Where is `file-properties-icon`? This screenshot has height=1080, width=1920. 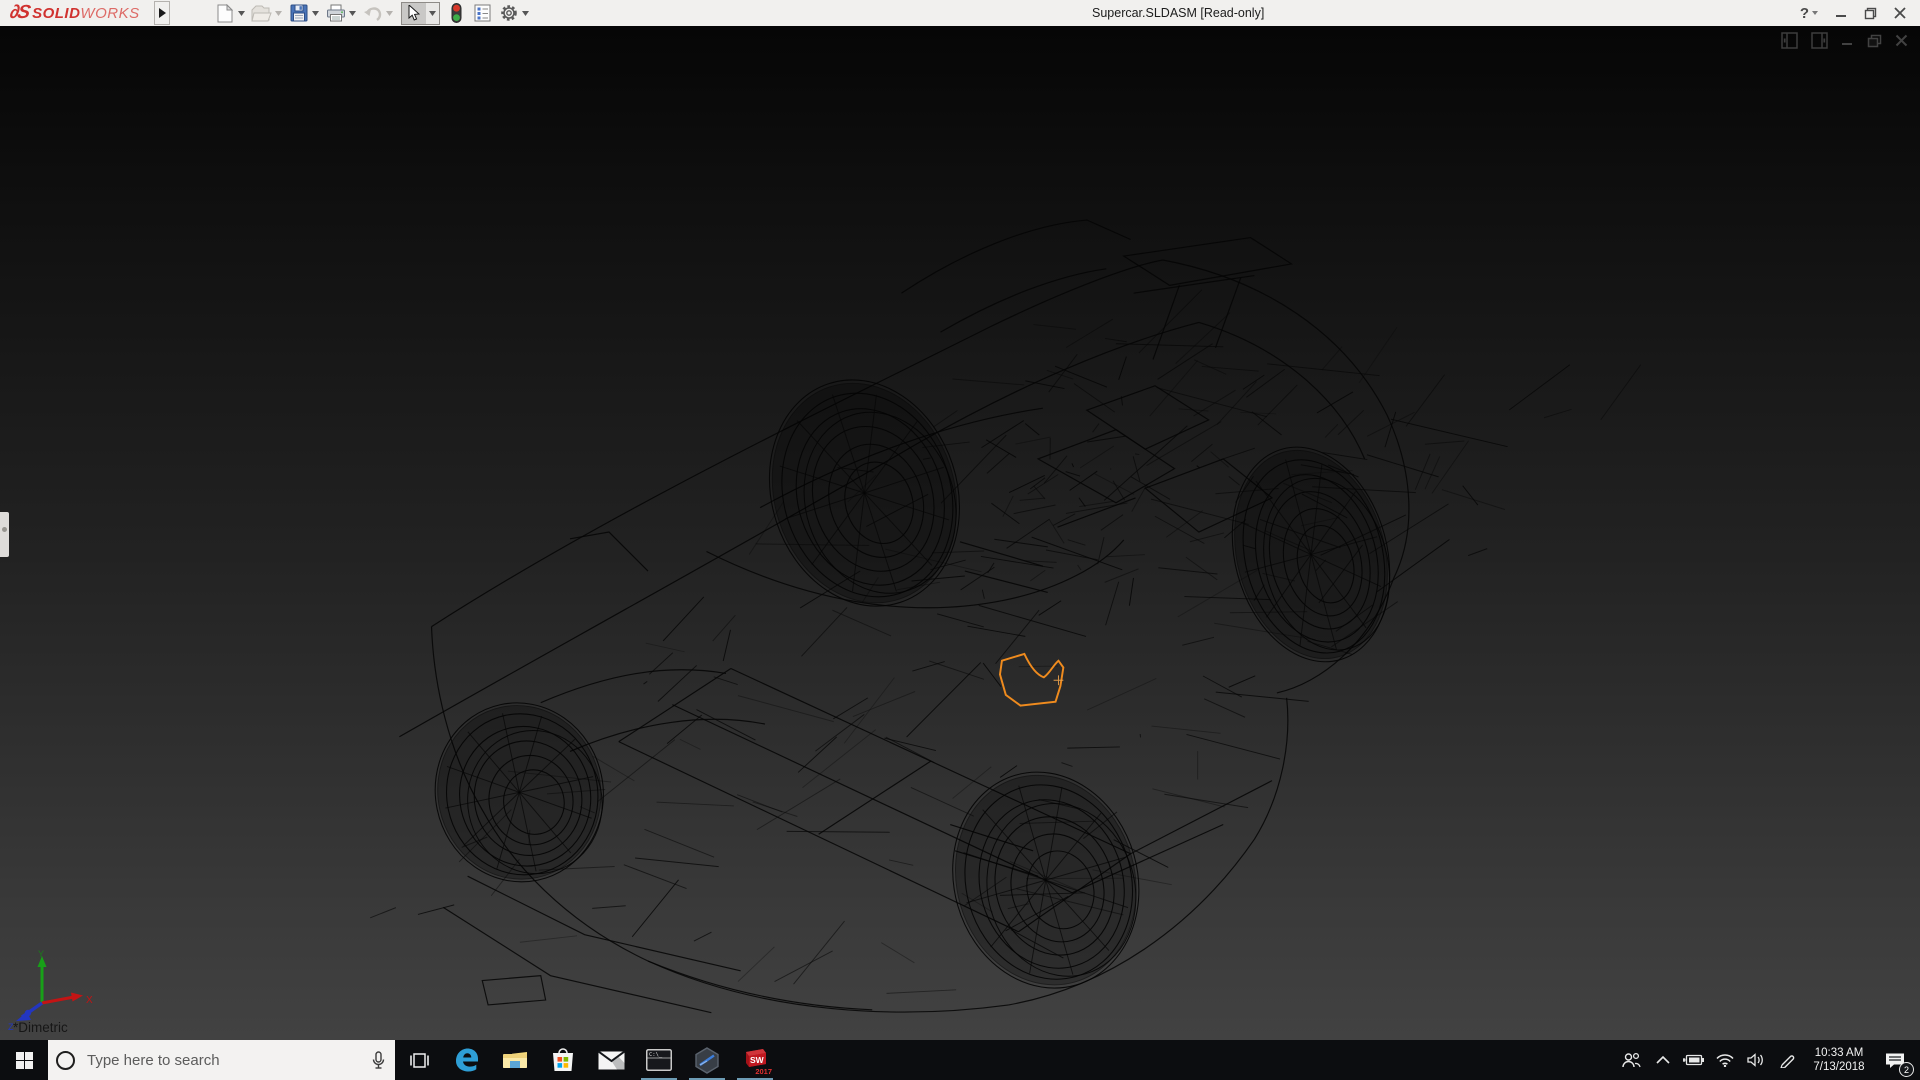 file-properties-icon is located at coordinates (483, 13).